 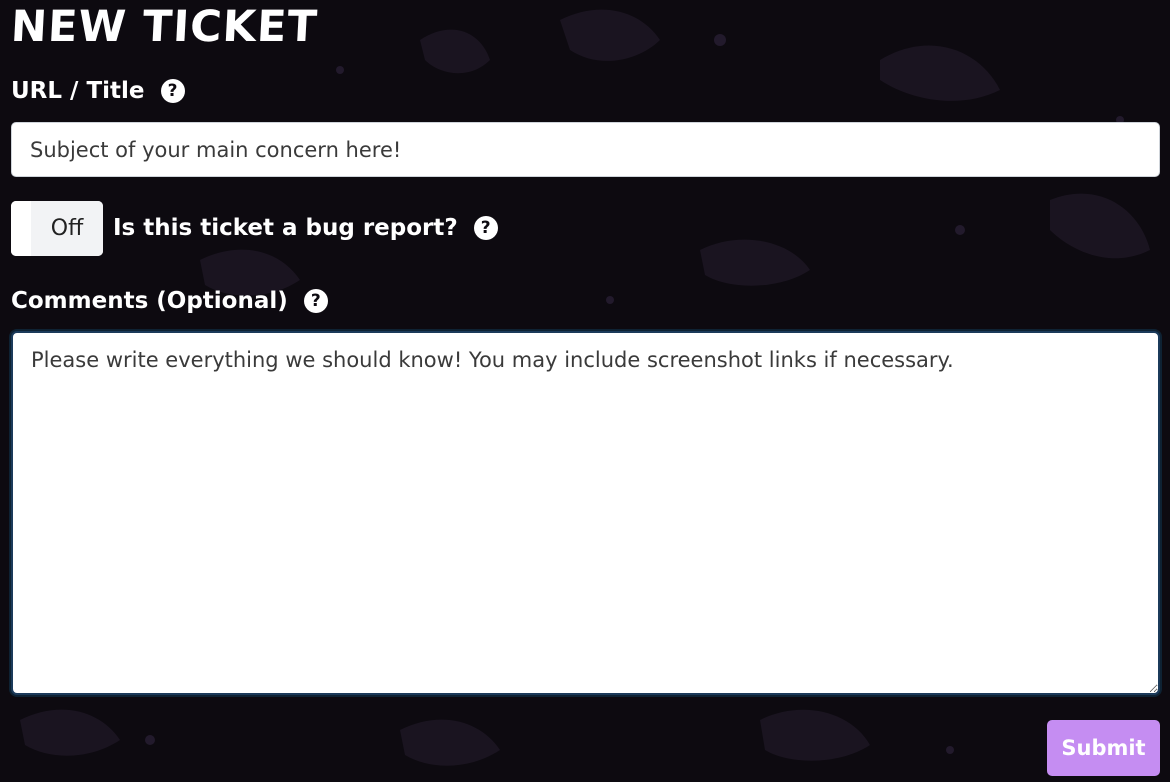 I want to click on bug-report-toggle: Off, so click(x=57, y=228).